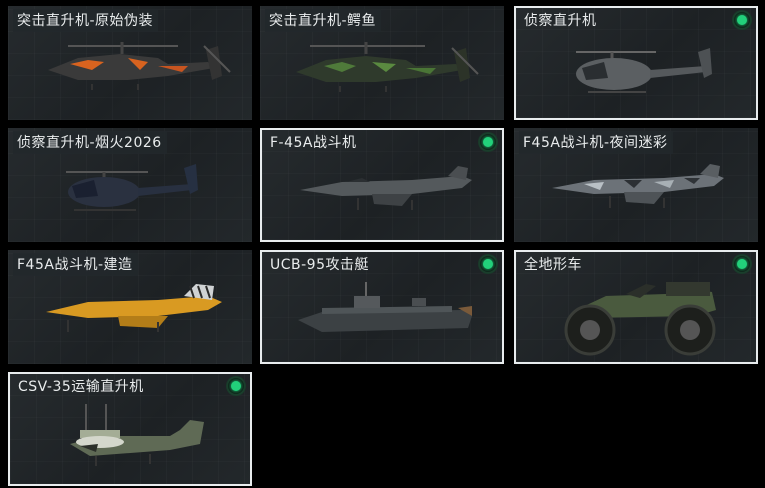 This screenshot has height=488, width=765. Describe the element at coordinates (75, 264) in the screenshot. I see `vehicle-name: F45A战斗机-建造` at that location.